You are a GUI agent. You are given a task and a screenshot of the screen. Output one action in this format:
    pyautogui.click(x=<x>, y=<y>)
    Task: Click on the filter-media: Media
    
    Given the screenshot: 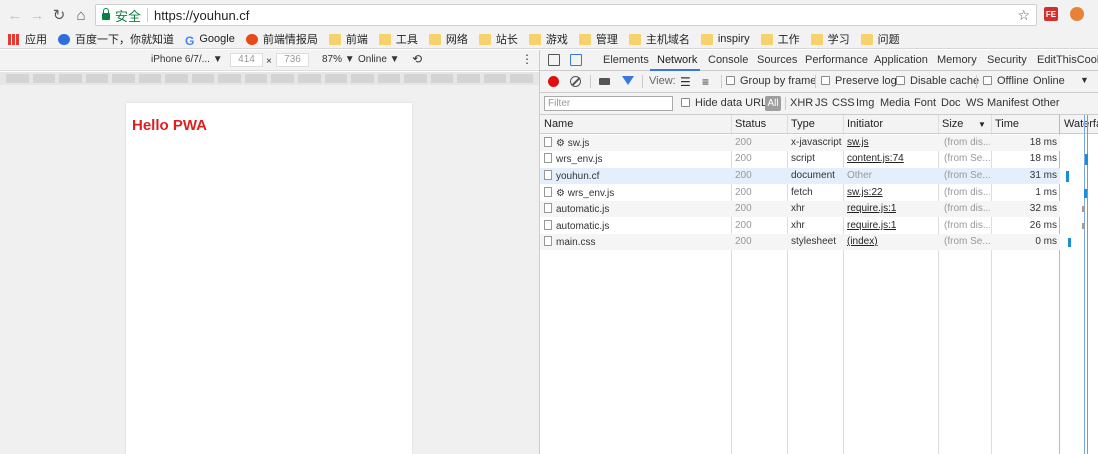 What is the action you would take?
    pyautogui.click(x=895, y=103)
    